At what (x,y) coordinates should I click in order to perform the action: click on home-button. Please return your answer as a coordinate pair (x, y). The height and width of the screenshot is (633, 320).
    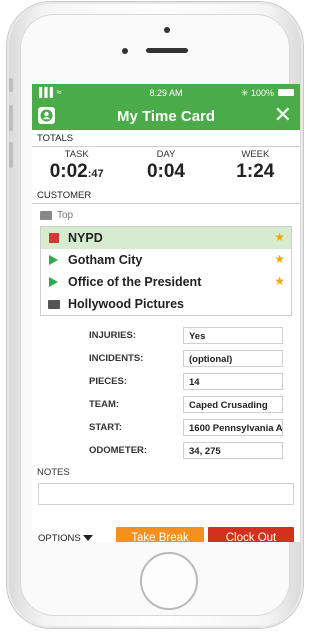
    Looking at the image, I should click on (169, 581).